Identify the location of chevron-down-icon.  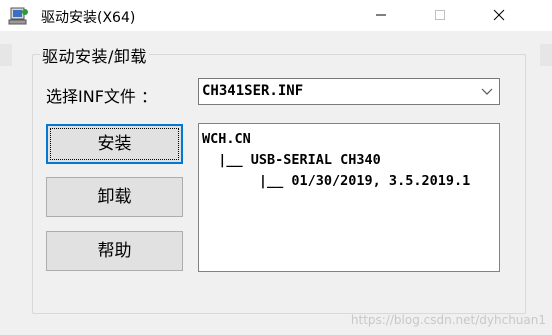
(487, 92).